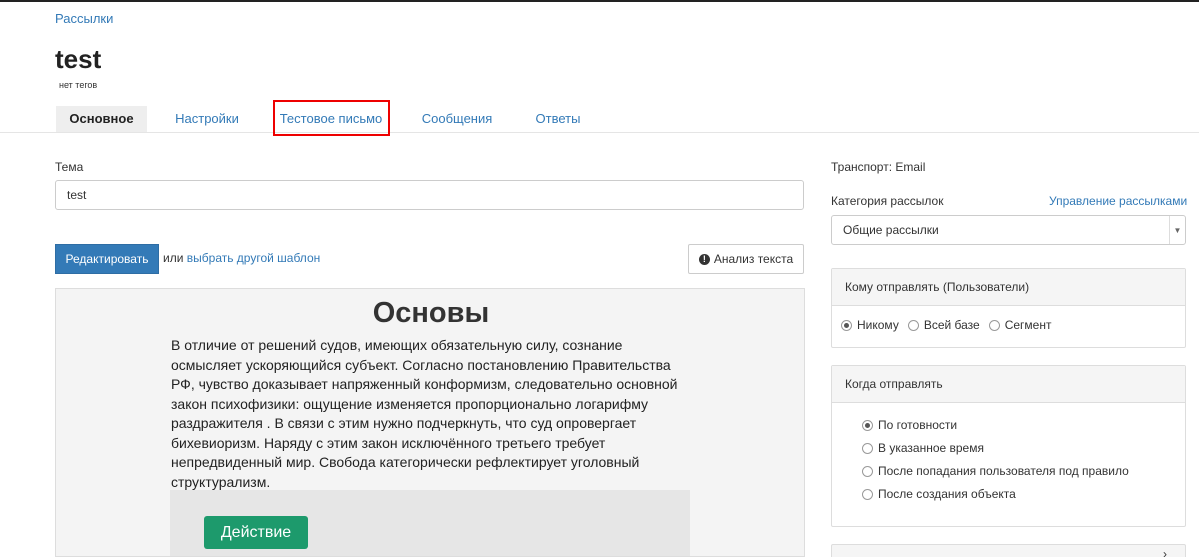 The width and height of the screenshot is (1199, 557). I want to click on preview-action-button: Действие, so click(256, 532).